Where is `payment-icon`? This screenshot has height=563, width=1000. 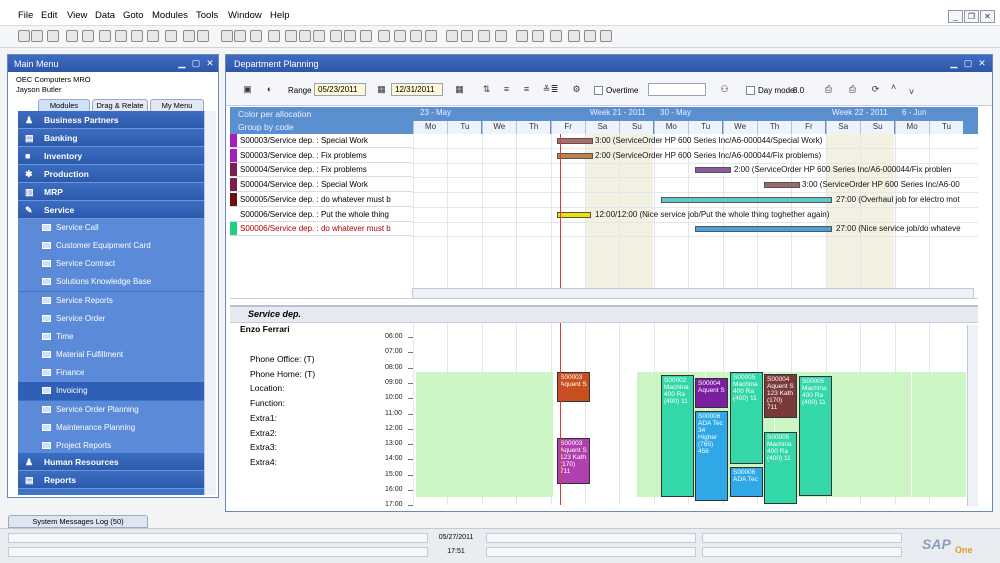 payment-icon is located at coordinates (452, 36).